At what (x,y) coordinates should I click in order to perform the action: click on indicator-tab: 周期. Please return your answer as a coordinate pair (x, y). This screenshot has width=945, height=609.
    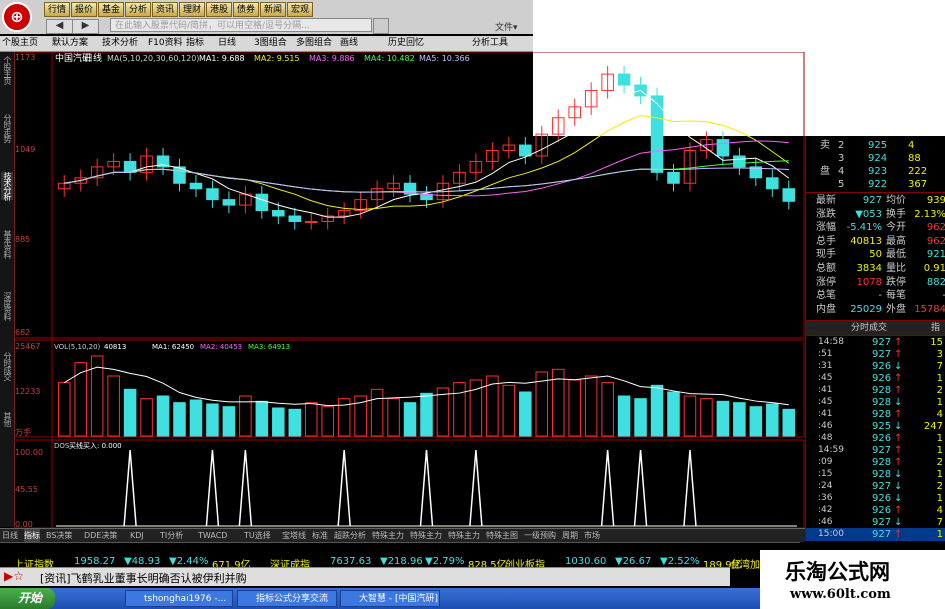
    Looking at the image, I should click on (570, 535).